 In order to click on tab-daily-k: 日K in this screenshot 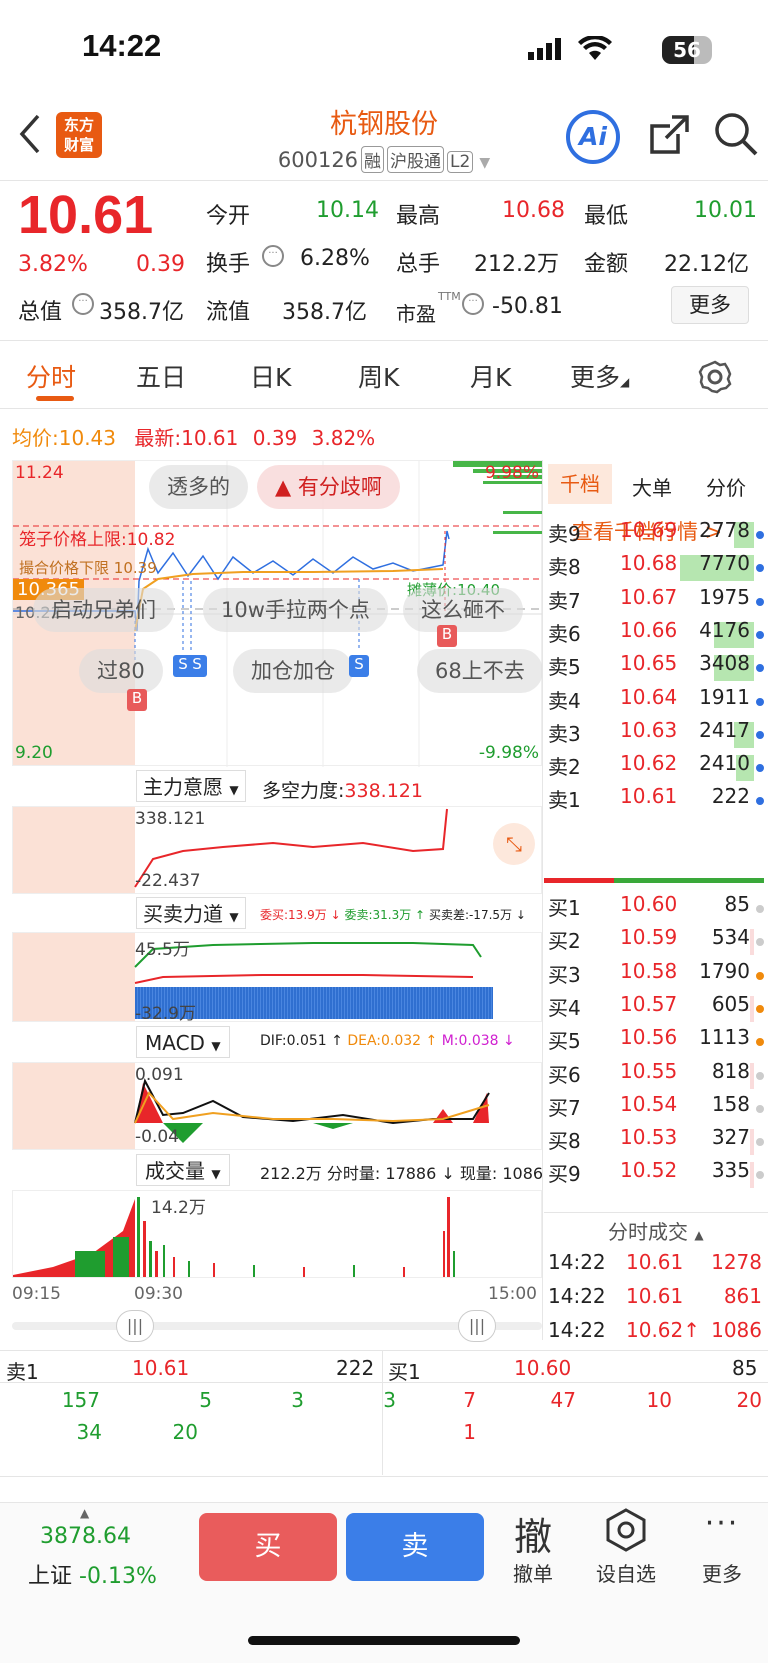, I will do `click(270, 376)`.